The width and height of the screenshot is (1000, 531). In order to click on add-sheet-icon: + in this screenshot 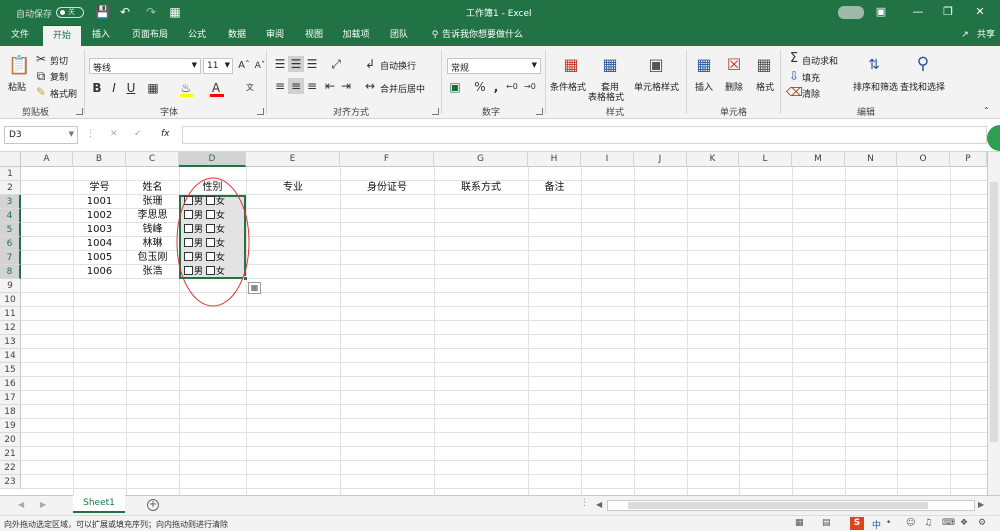, I will do `click(153, 505)`.